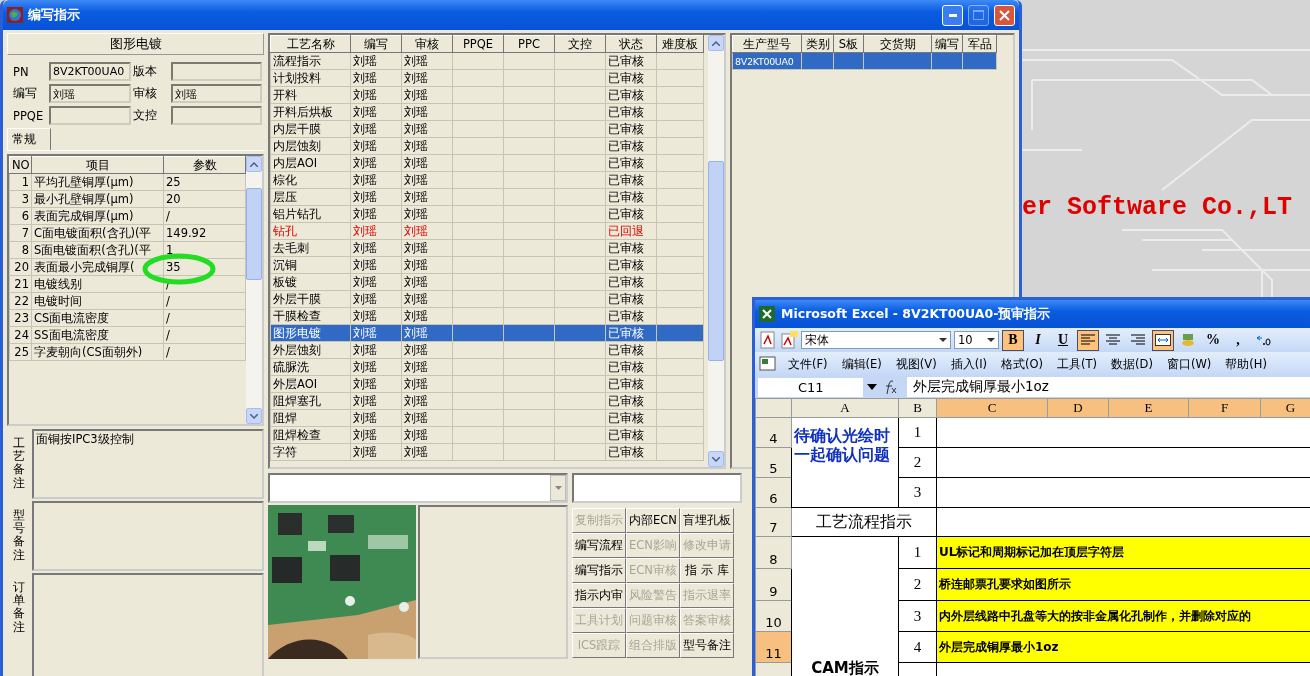  I want to click on table-cell: 计划投料, so click(310, 78).